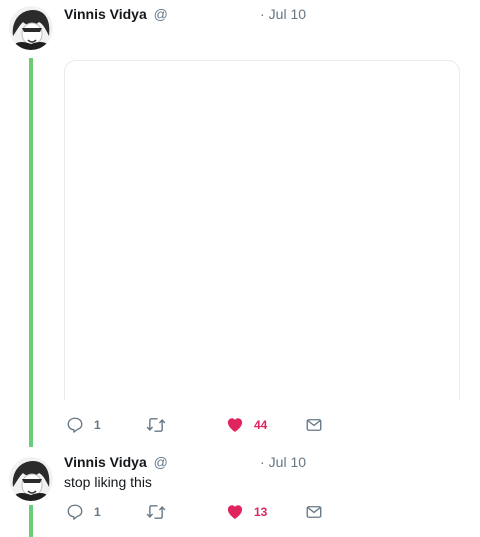 This screenshot has height=537, width=480. I want to click on like-button: 44, so click(246, 425).